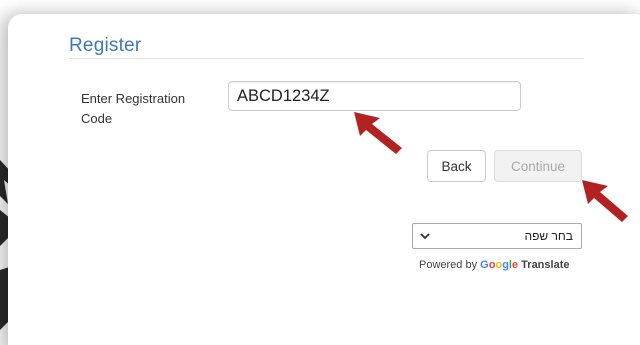  Describe the element at coordinates (499, 265) in the screenshot. I see `google-logo: Google` at that location.